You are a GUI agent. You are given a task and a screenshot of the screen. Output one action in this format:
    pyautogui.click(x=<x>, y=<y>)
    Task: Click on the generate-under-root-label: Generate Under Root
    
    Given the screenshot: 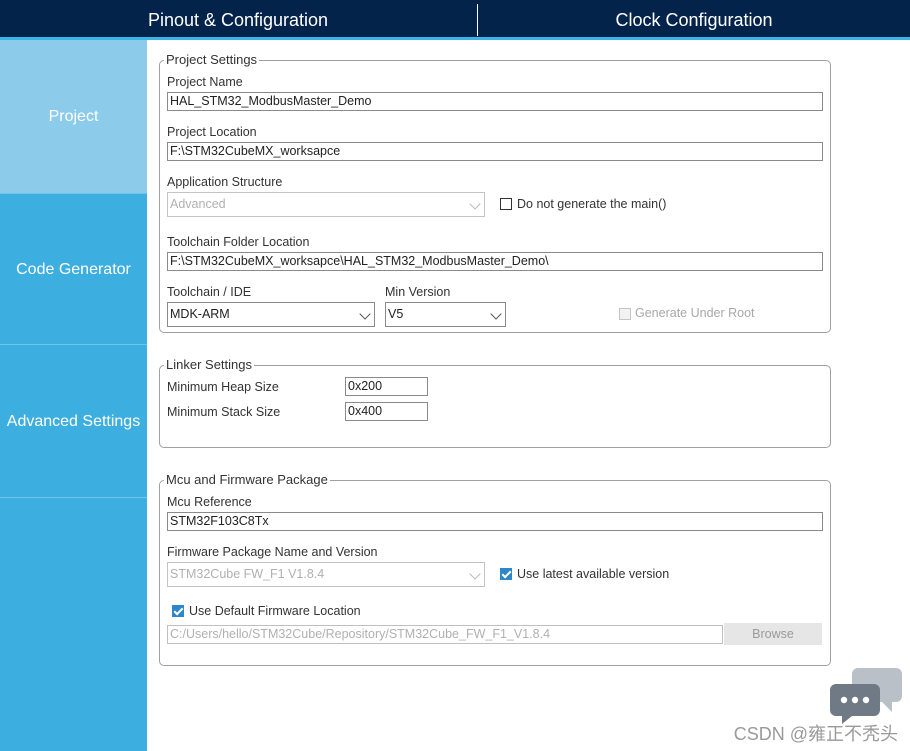 What is the action you would take?
    pyautogui.click(x=695, y=313)
    